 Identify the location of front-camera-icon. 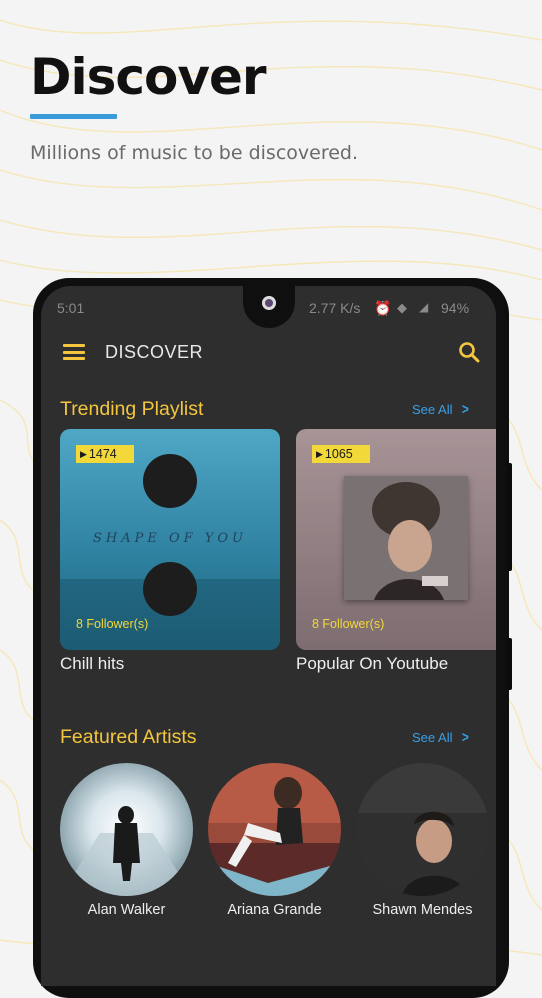
(269, 303).